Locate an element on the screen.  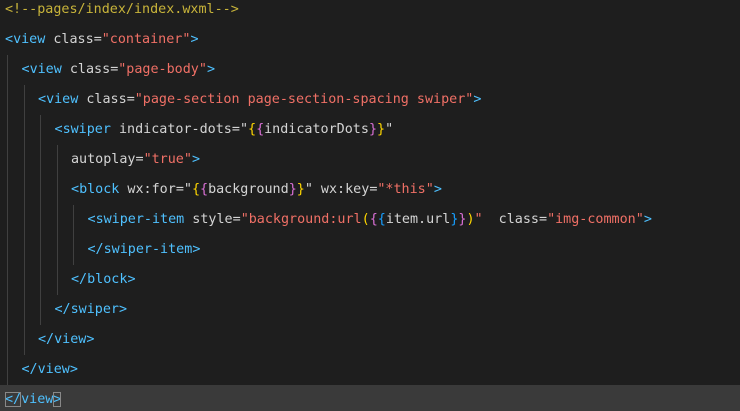
code-token: item.url is located at coordinates (418, 219).